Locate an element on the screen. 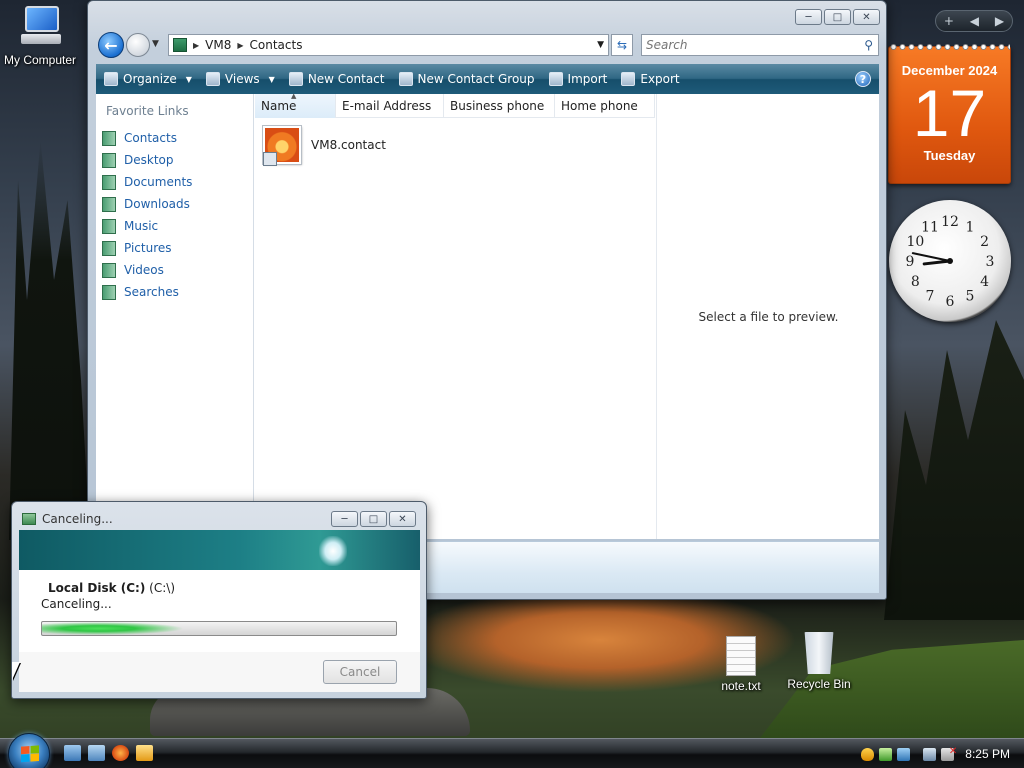 This screenshot has height=768, width=1024. previous-icon: ◀ is located at coordinates (974, 21).